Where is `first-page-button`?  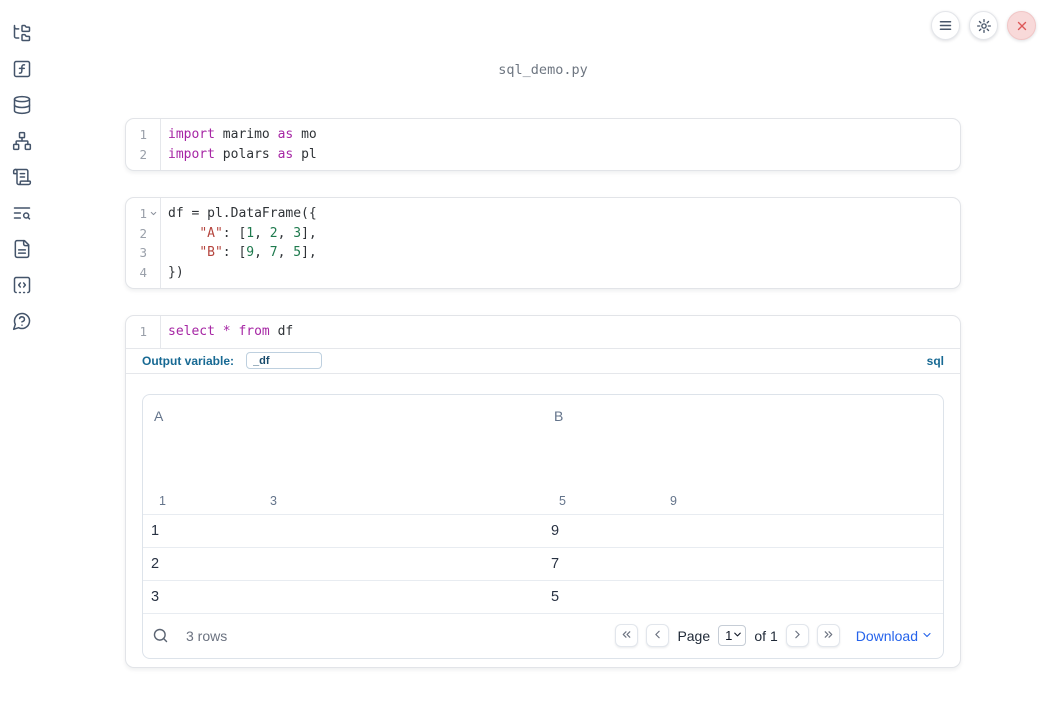 first-page-button is located at coordinates (627, 635).